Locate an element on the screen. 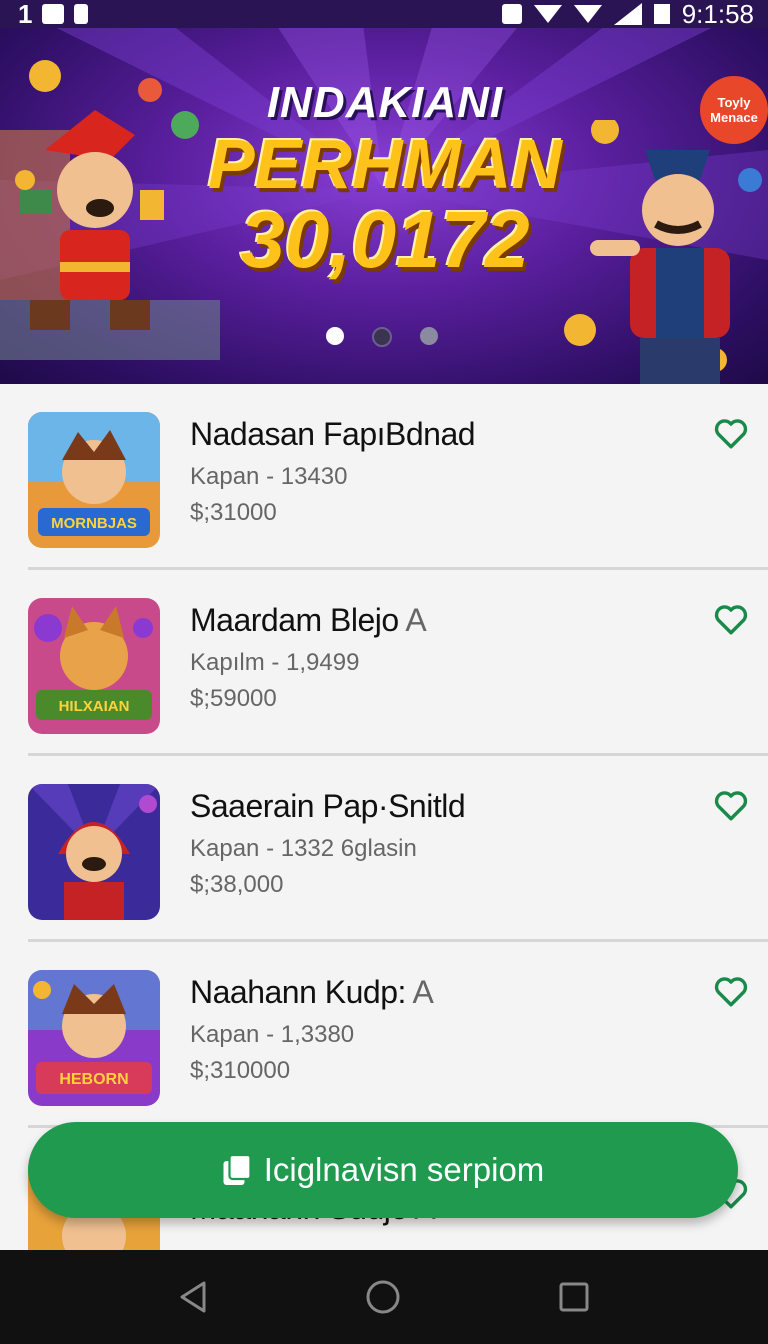  game-thumbnail is located at coordinates (94, 852).